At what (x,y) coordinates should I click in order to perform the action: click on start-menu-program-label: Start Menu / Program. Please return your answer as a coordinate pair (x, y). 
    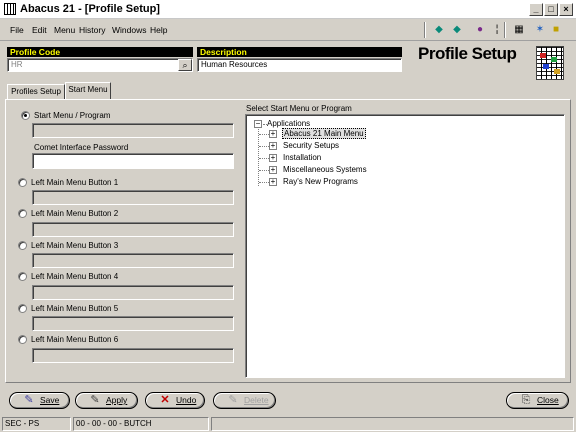
    Looking at the image, I should click on (72, 115).